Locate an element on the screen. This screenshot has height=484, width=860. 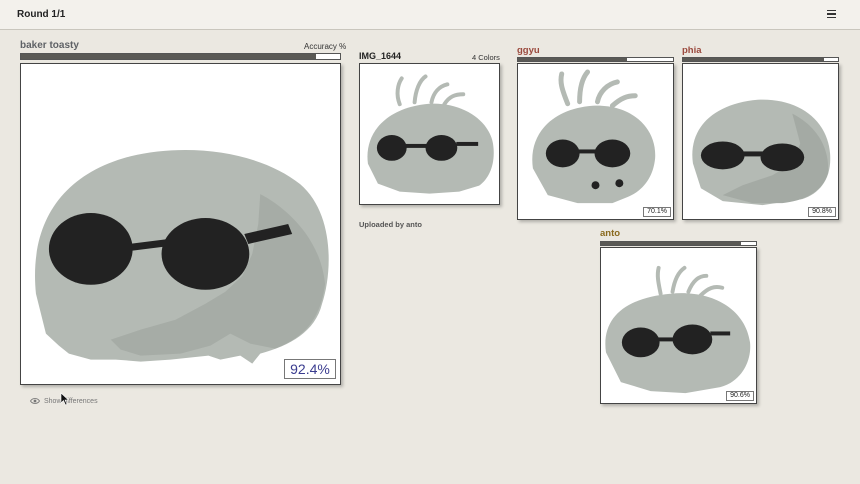
mouse-cursor-icon is located at coordinates (65, 399).